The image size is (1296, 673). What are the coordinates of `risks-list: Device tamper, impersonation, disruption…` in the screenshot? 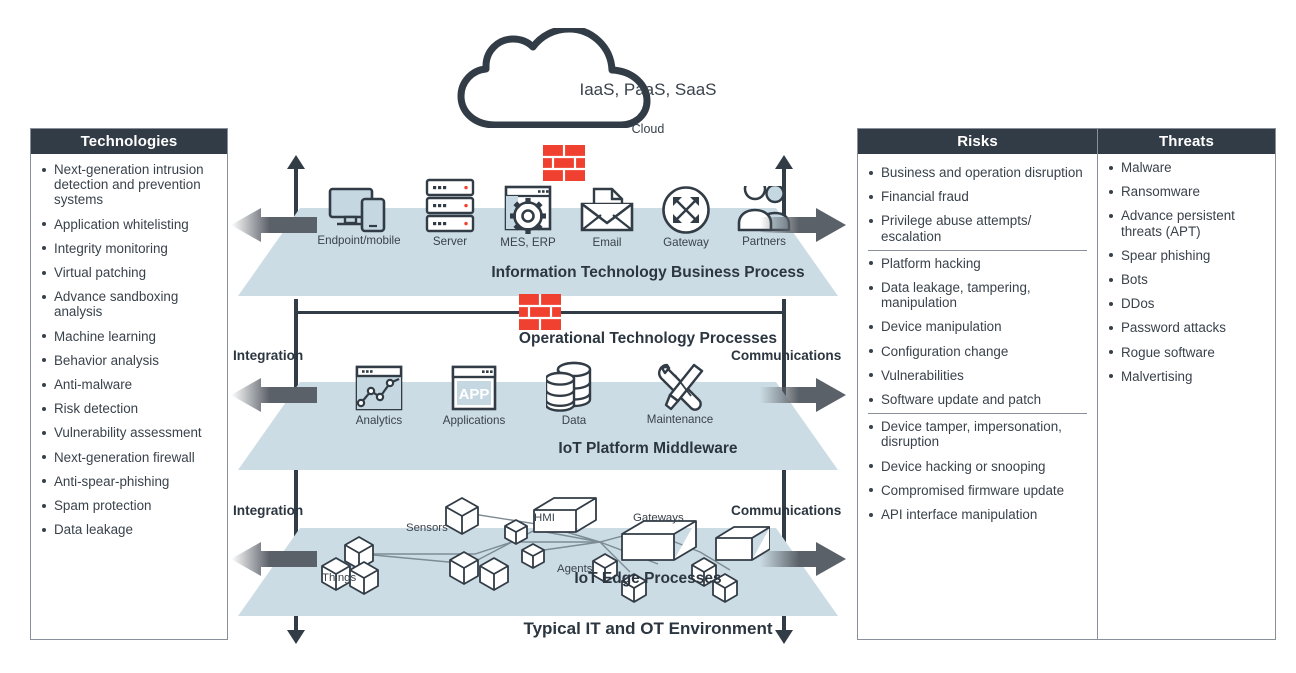 It's located at (977, 470).